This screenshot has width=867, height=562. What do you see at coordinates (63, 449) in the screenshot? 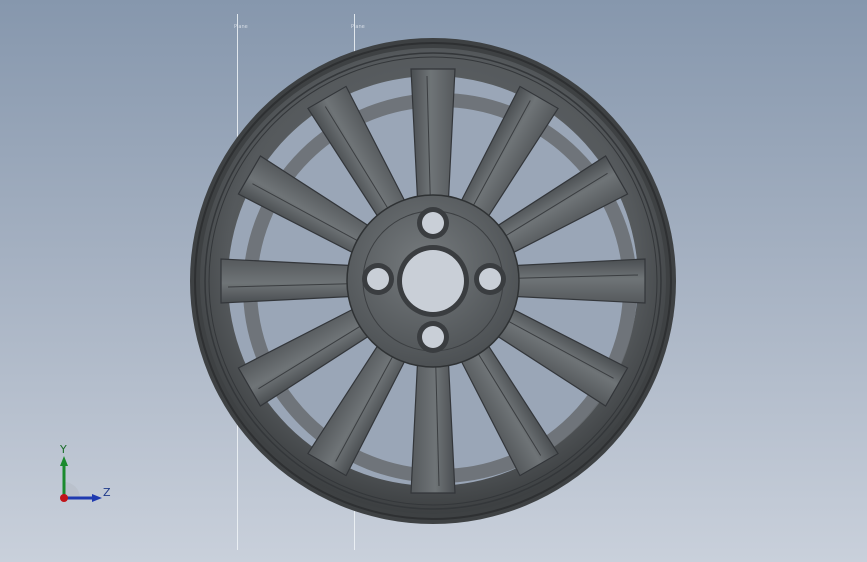
I see `triad-y-label: Y` at bounding box center [63, 449].